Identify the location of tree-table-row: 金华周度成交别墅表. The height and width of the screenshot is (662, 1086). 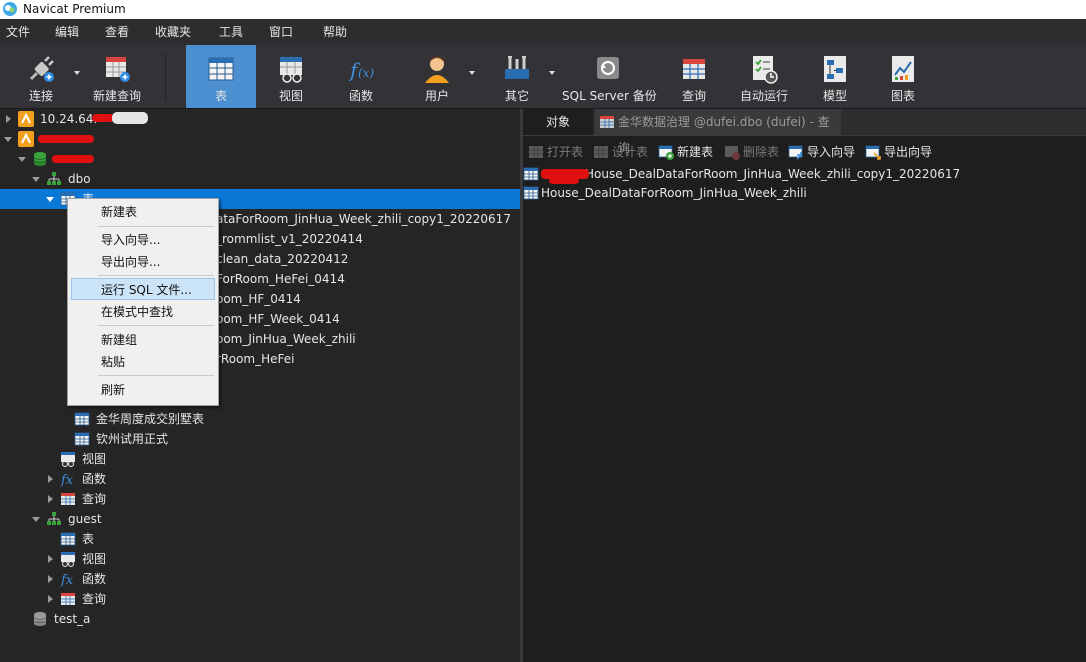
(260, 419).